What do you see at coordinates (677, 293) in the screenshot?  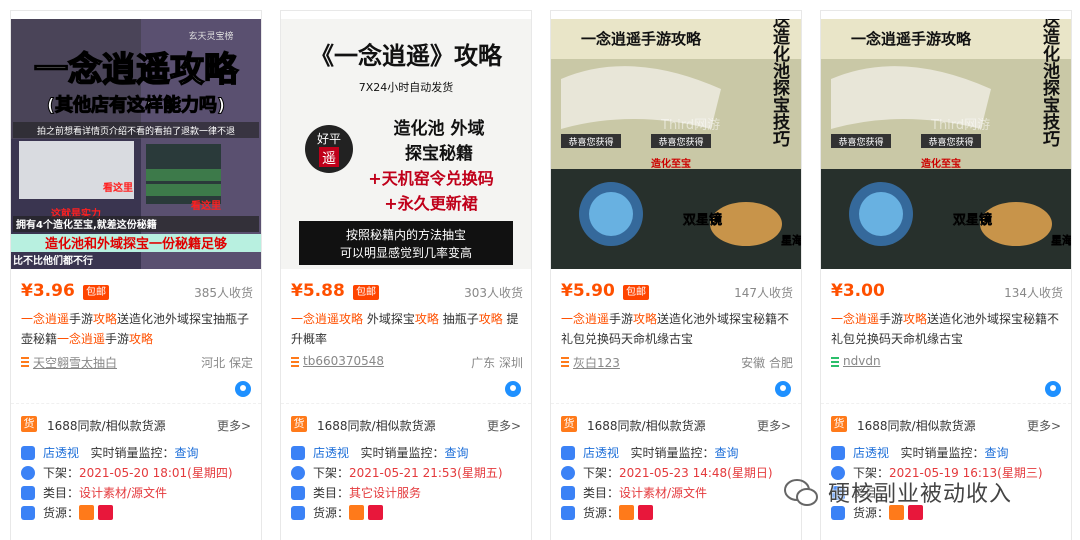 I see `price-row: ¥5.90 包邮 147人收货` at bounding box center [677, 293].